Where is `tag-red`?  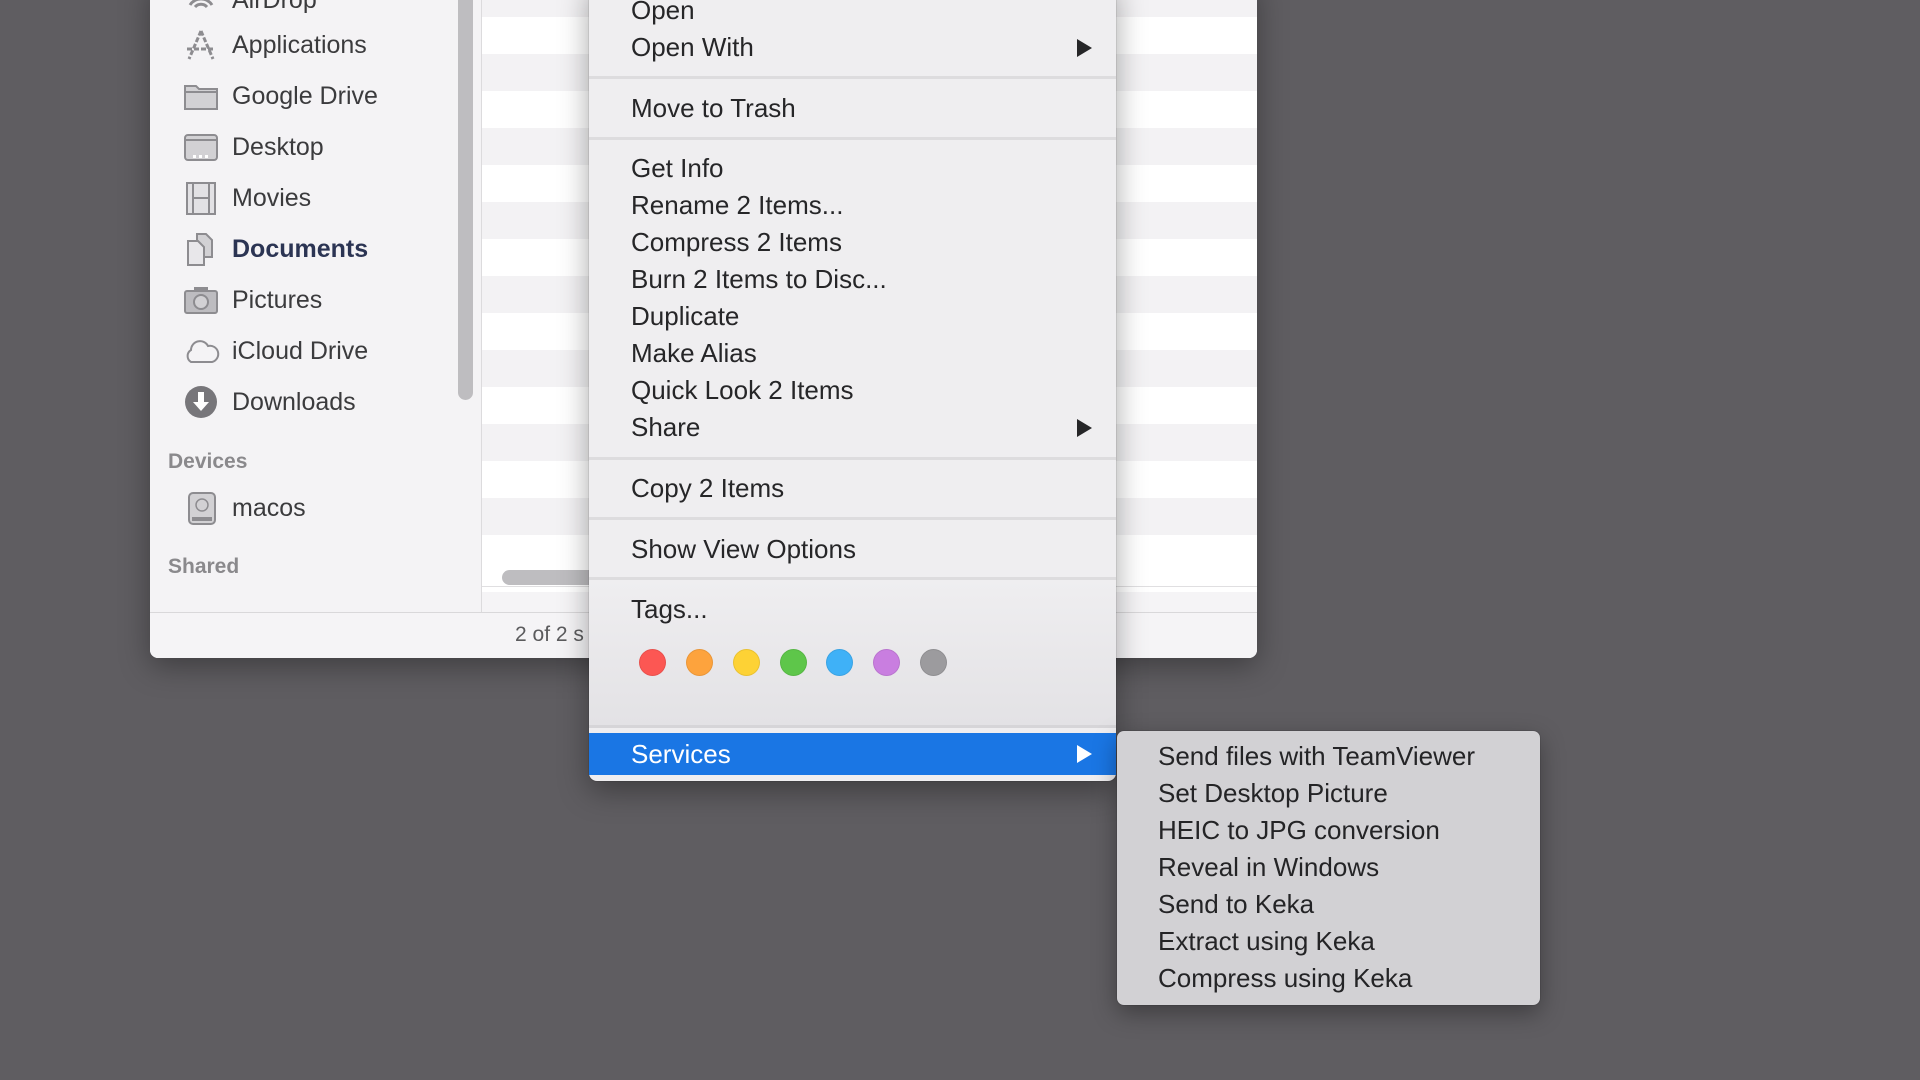 tag-red is located at coordinates (652, 662).